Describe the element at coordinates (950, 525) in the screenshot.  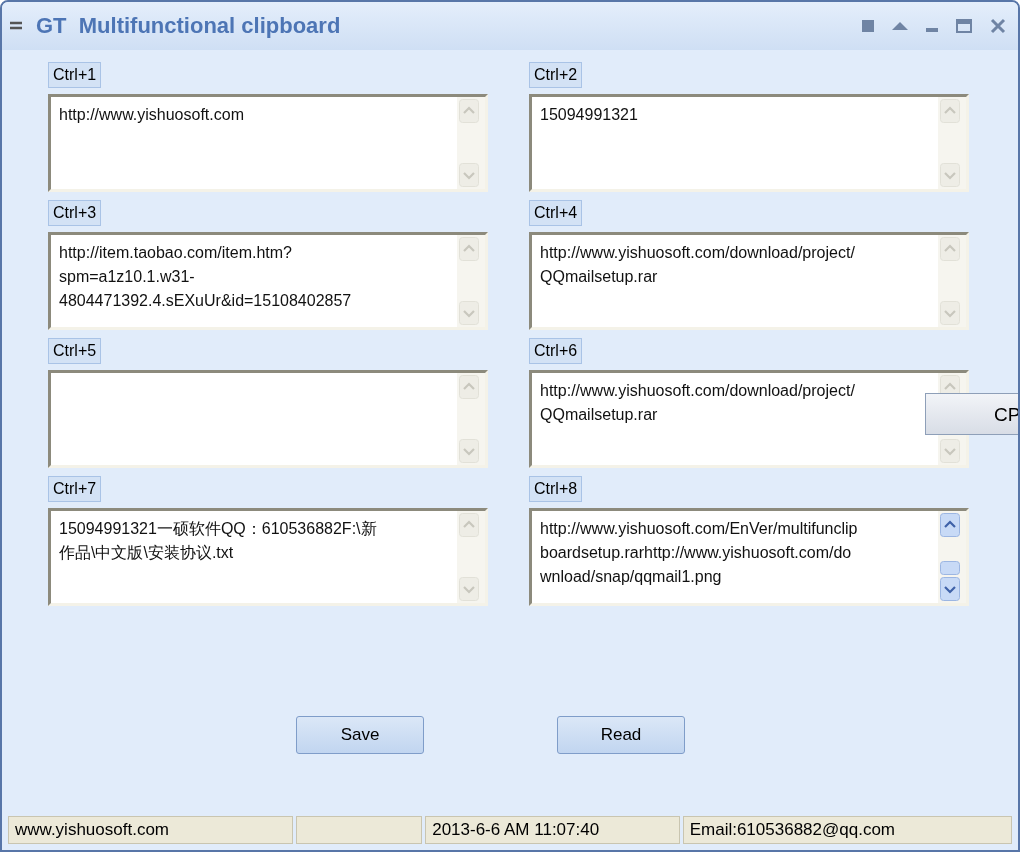
I see `scroll-up-icon` at that location.